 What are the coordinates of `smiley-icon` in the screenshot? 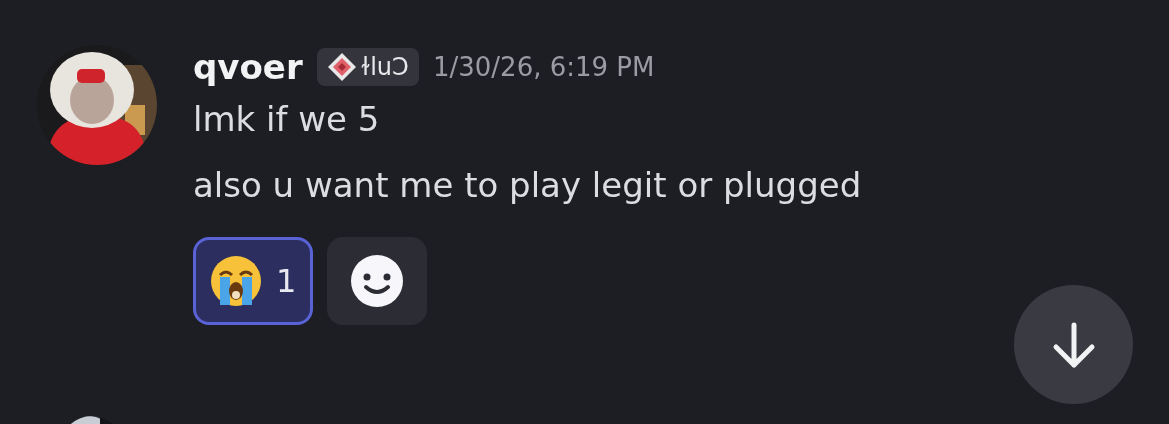 It's located at (377, 281).